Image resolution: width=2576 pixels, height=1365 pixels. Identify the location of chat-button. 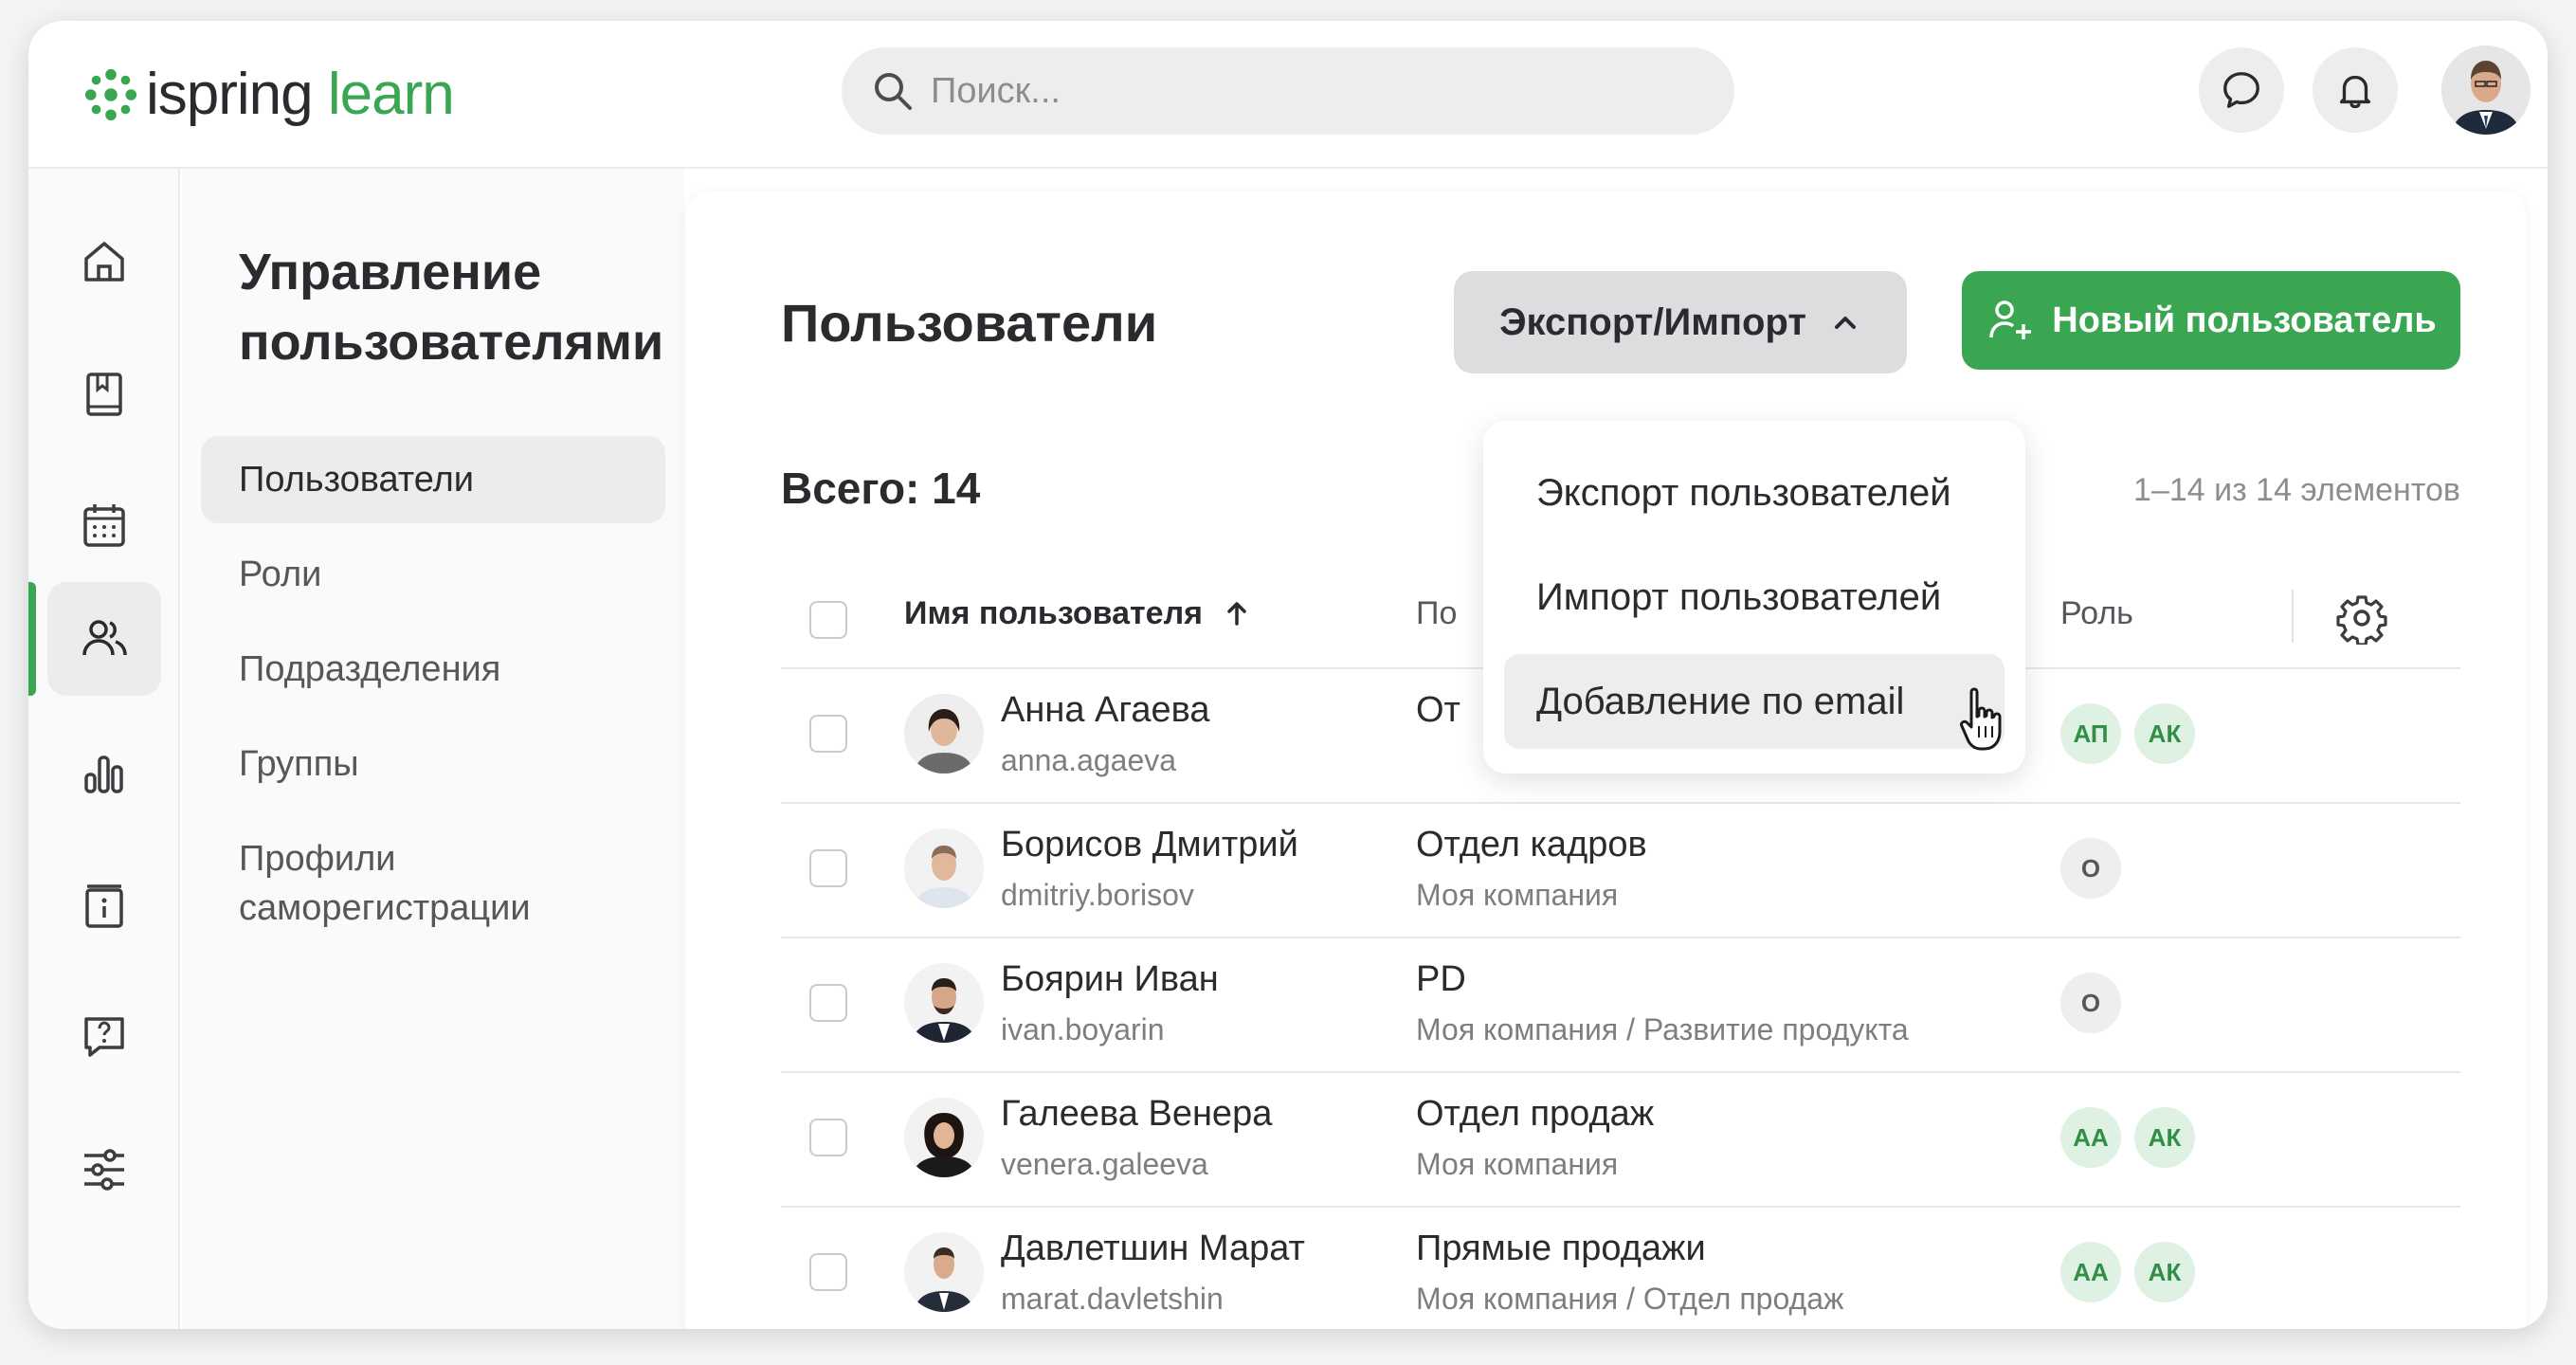
(2241, 90).